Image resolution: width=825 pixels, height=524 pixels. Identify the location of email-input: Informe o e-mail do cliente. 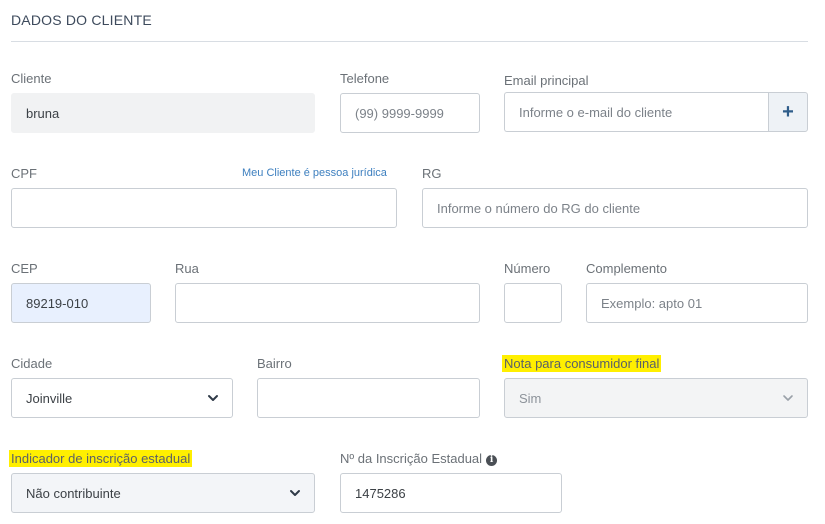
(636, 112).